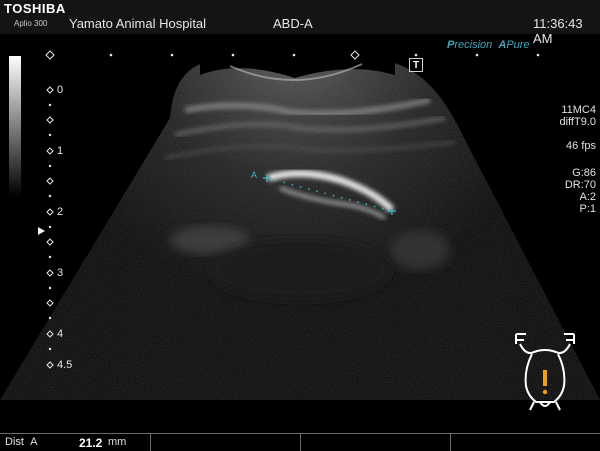 The image size is (600, 451). What do you see at coordinates (15, 126) in the screenshot?
I see `grayscale-bar` at bounding box center [15, 126].